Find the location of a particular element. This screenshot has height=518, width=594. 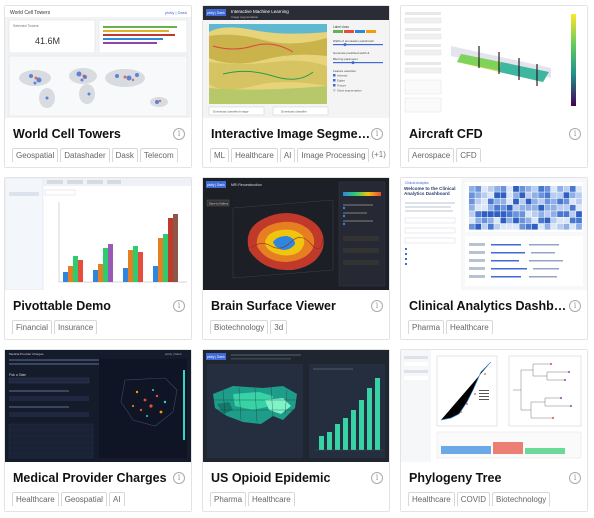

thumb-header: Medical Provider Charges is located at coordinates (26, 354).